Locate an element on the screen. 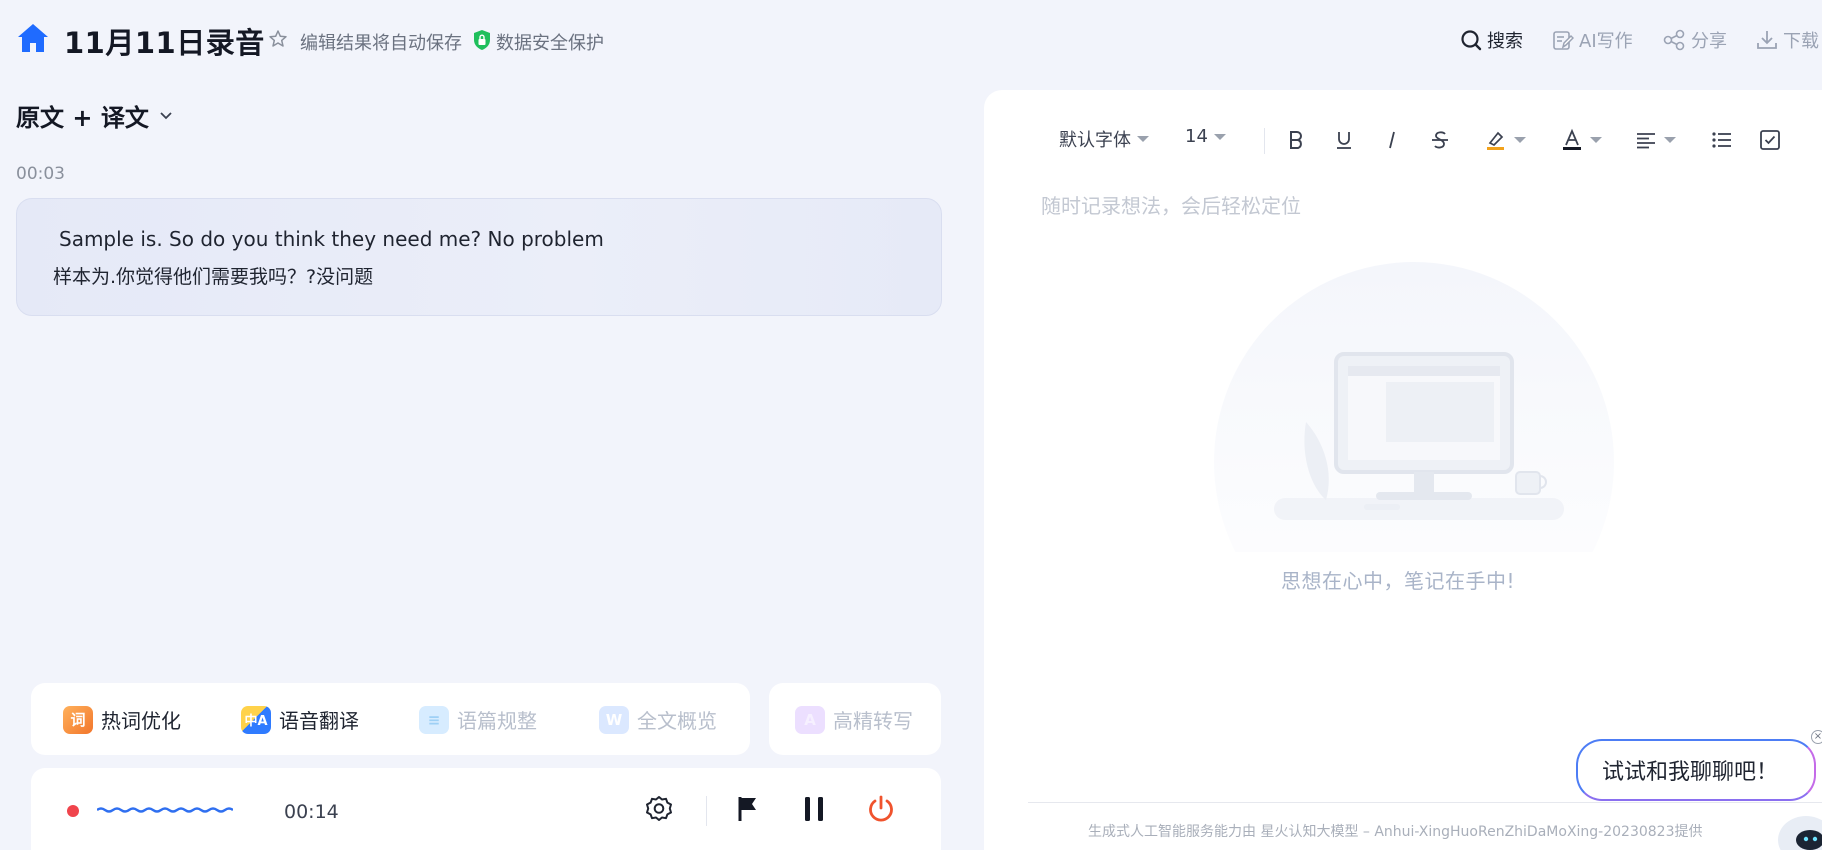 Image resolution: width=1822 pixels, height=850 pixels. star-icon is located at coordinates (278, 39).